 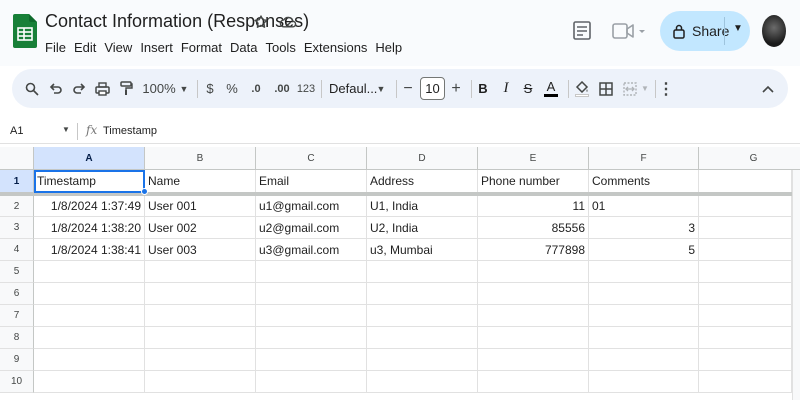 I want to click on sheets-logo-icon, so click(x=25, y=31).